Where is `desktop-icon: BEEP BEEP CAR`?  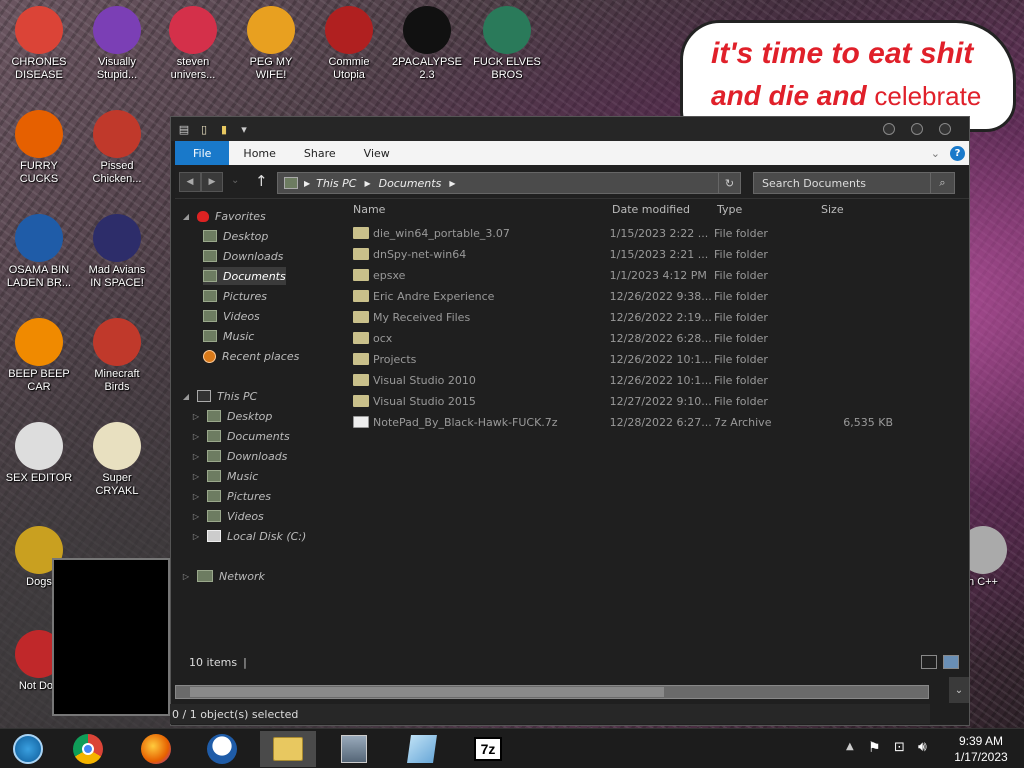
desktop-icon: BEEP BEEP CAR is located at coordinates (39, 356).